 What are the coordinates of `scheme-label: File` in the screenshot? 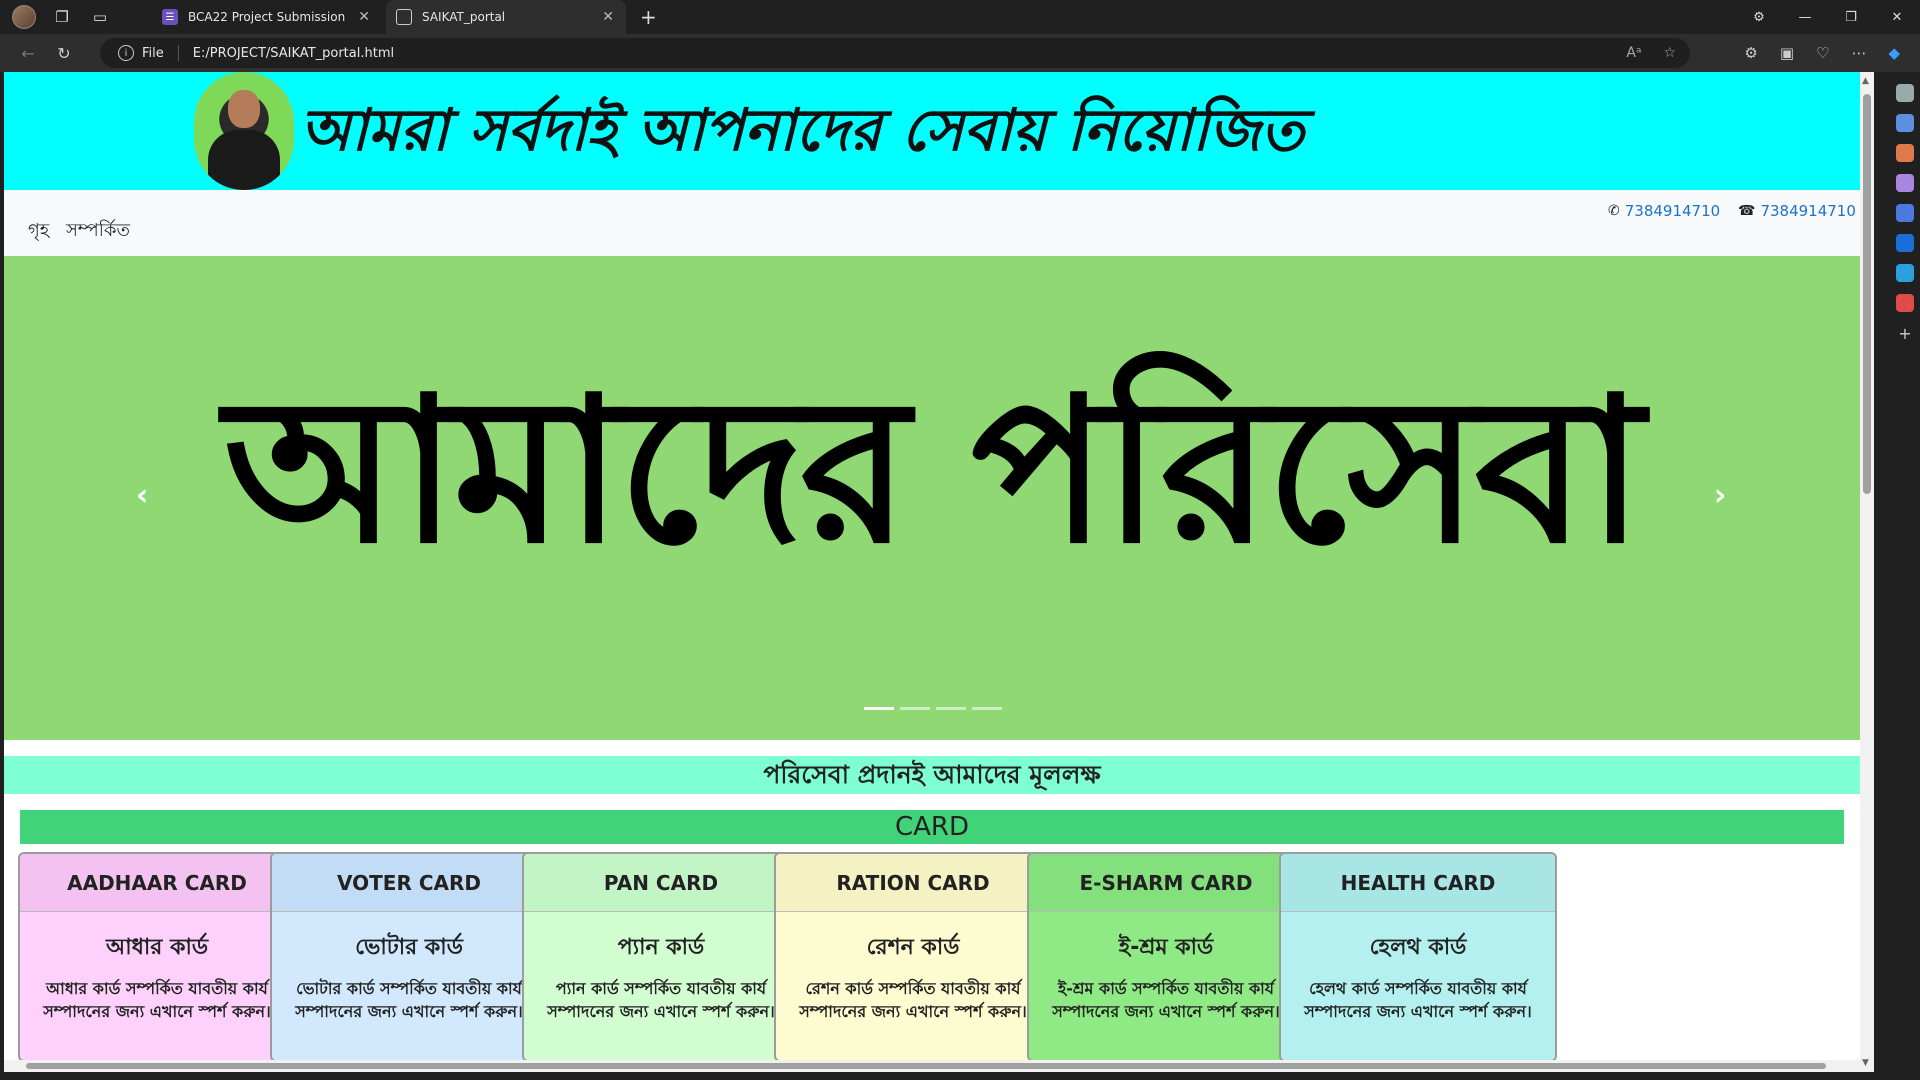 It's located at (153, 53).